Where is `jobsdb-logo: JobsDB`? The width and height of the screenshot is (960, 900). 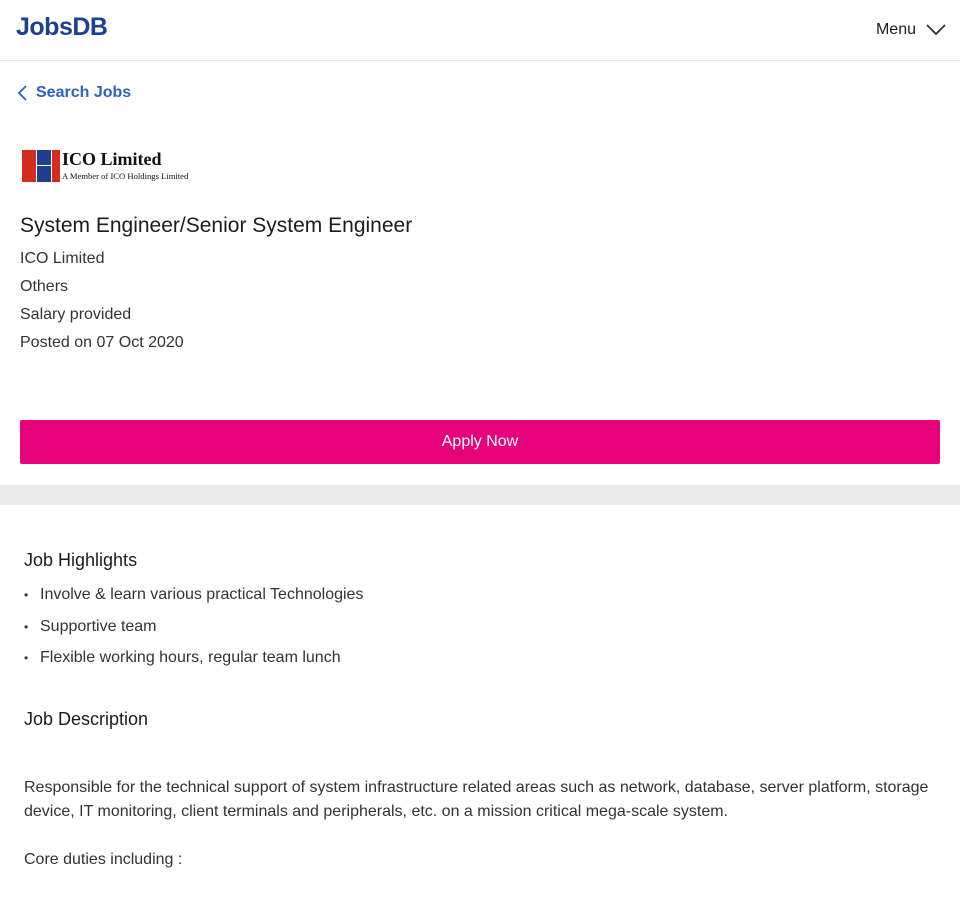 jobsdb-logo: JobsDB is located at coordinates (62, 27).